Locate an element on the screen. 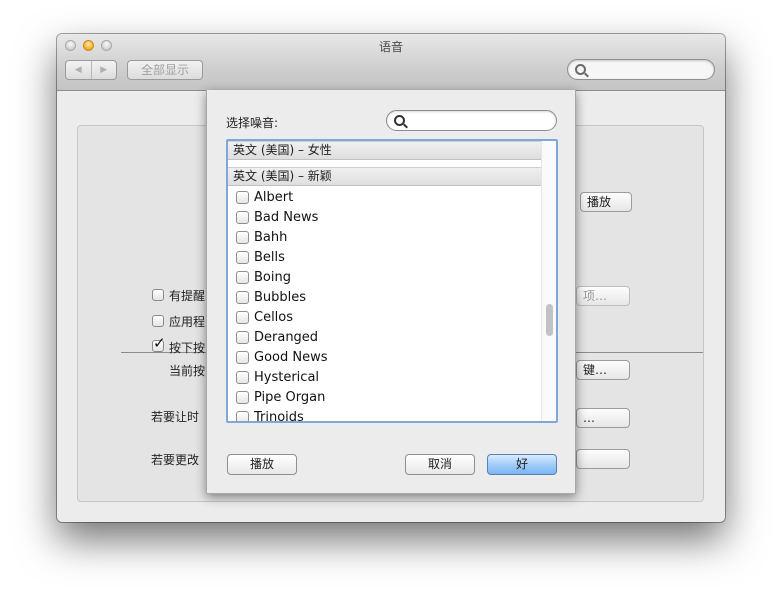 The image size is (782, 602). list-item: Trinoids is located at coordinates (270, 415).